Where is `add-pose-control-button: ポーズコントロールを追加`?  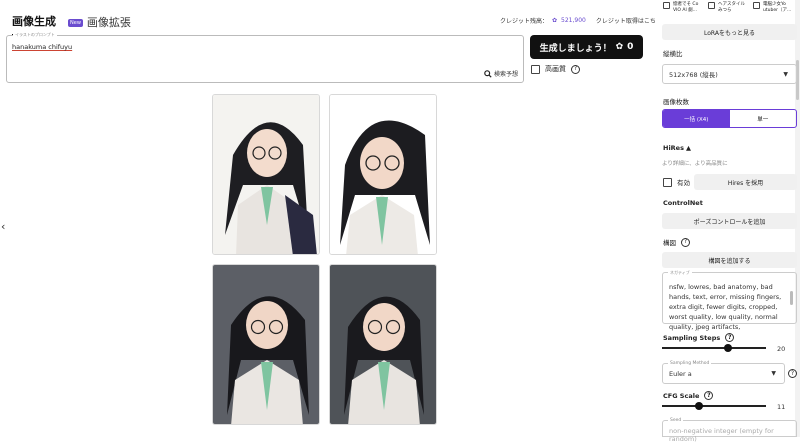
add-pose-control-button: ポーズコントロールを追加 is located at coordinates (729, 221).